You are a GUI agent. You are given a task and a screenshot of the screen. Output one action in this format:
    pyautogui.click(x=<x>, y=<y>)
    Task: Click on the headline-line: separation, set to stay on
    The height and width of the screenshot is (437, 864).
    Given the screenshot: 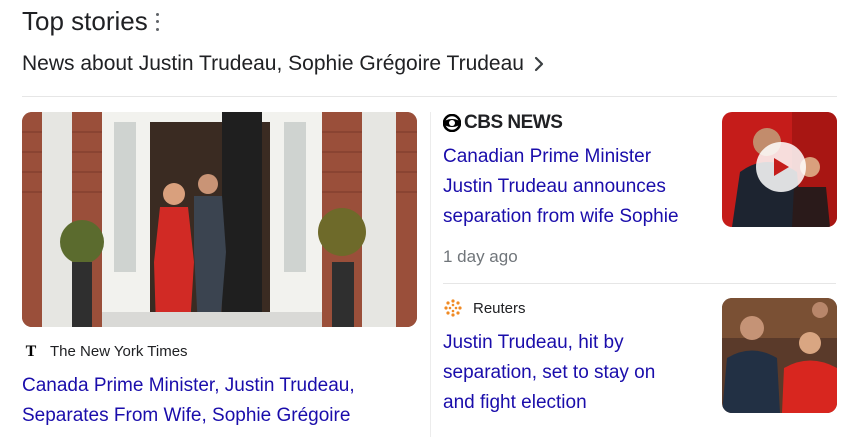 What is the action you would take?
    pyautogui.click(x=549, y=372)
    